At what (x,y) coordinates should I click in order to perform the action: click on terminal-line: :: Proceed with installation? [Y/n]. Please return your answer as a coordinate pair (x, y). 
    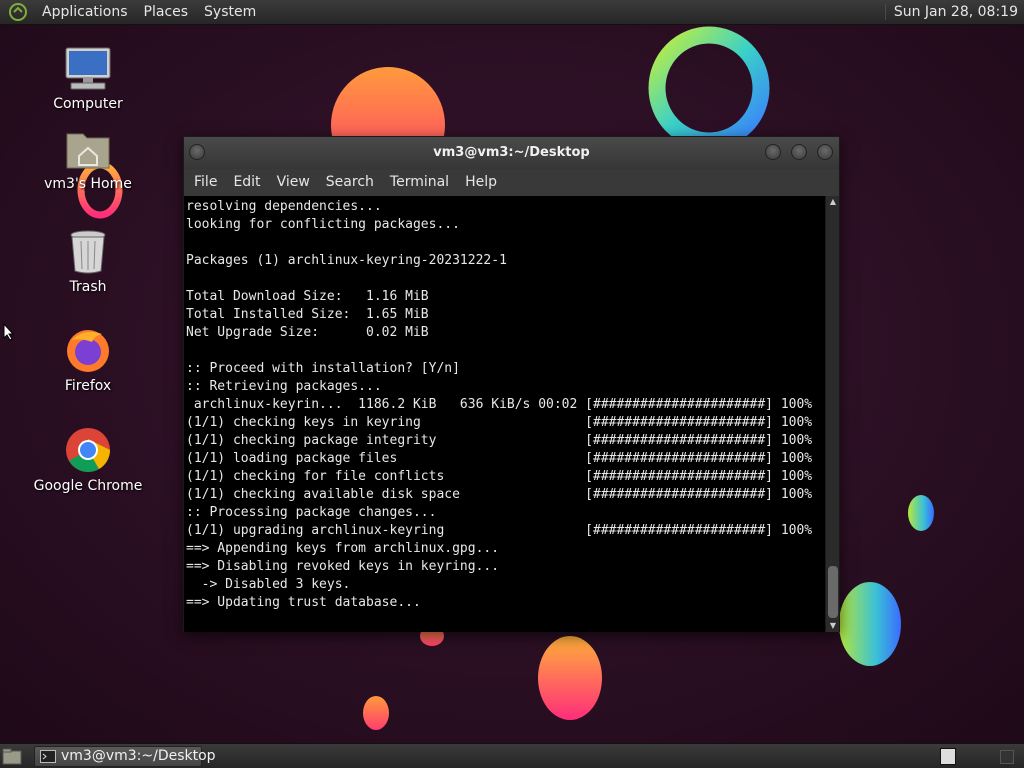
    Looking at the image, I should click on (323, 368).